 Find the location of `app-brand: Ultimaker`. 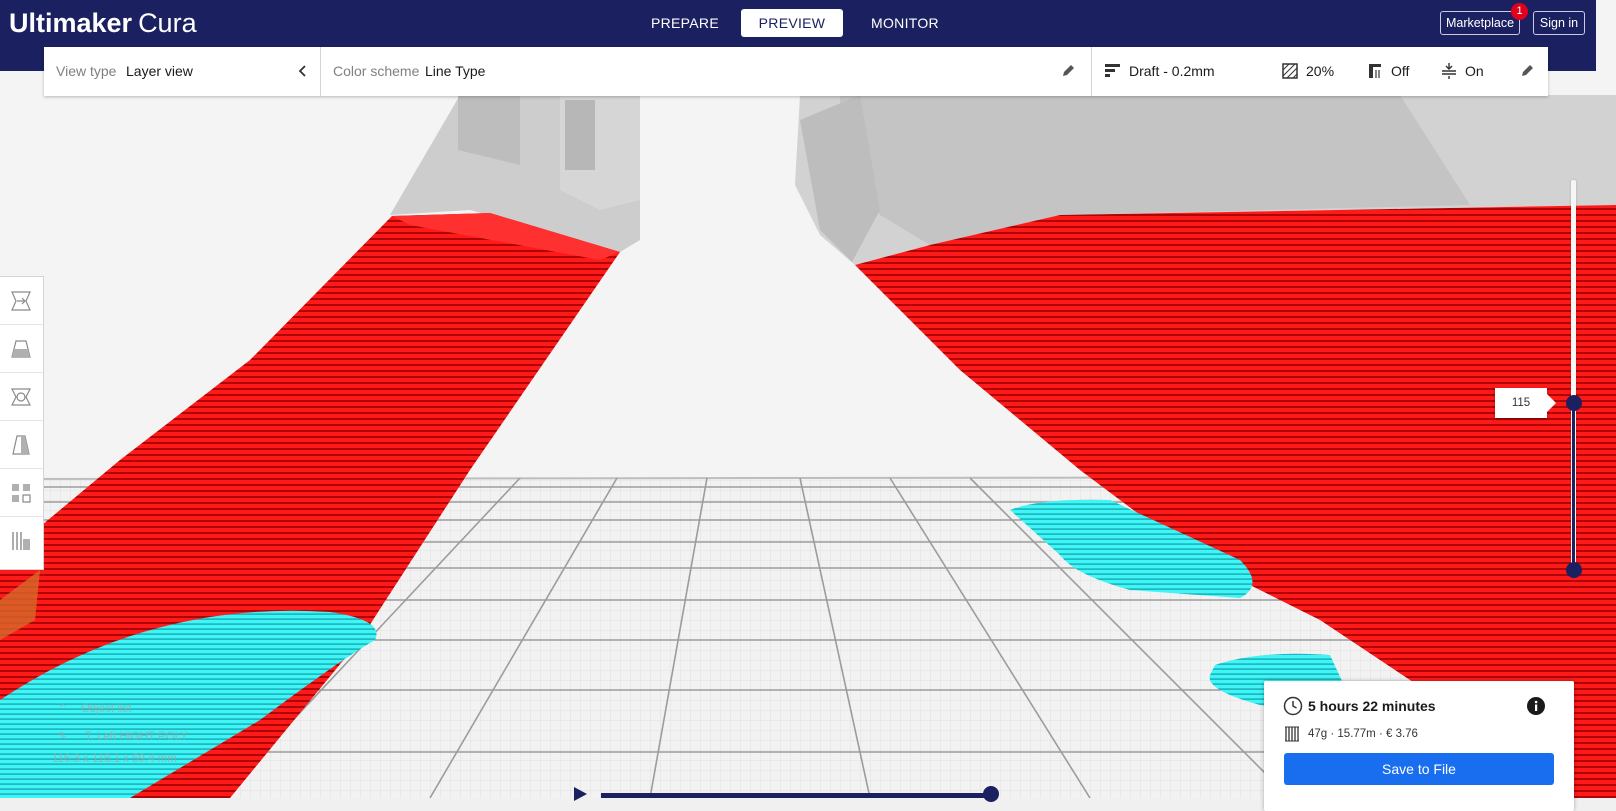

app-brand: Ultimaker is located at coordinates (71, 23).